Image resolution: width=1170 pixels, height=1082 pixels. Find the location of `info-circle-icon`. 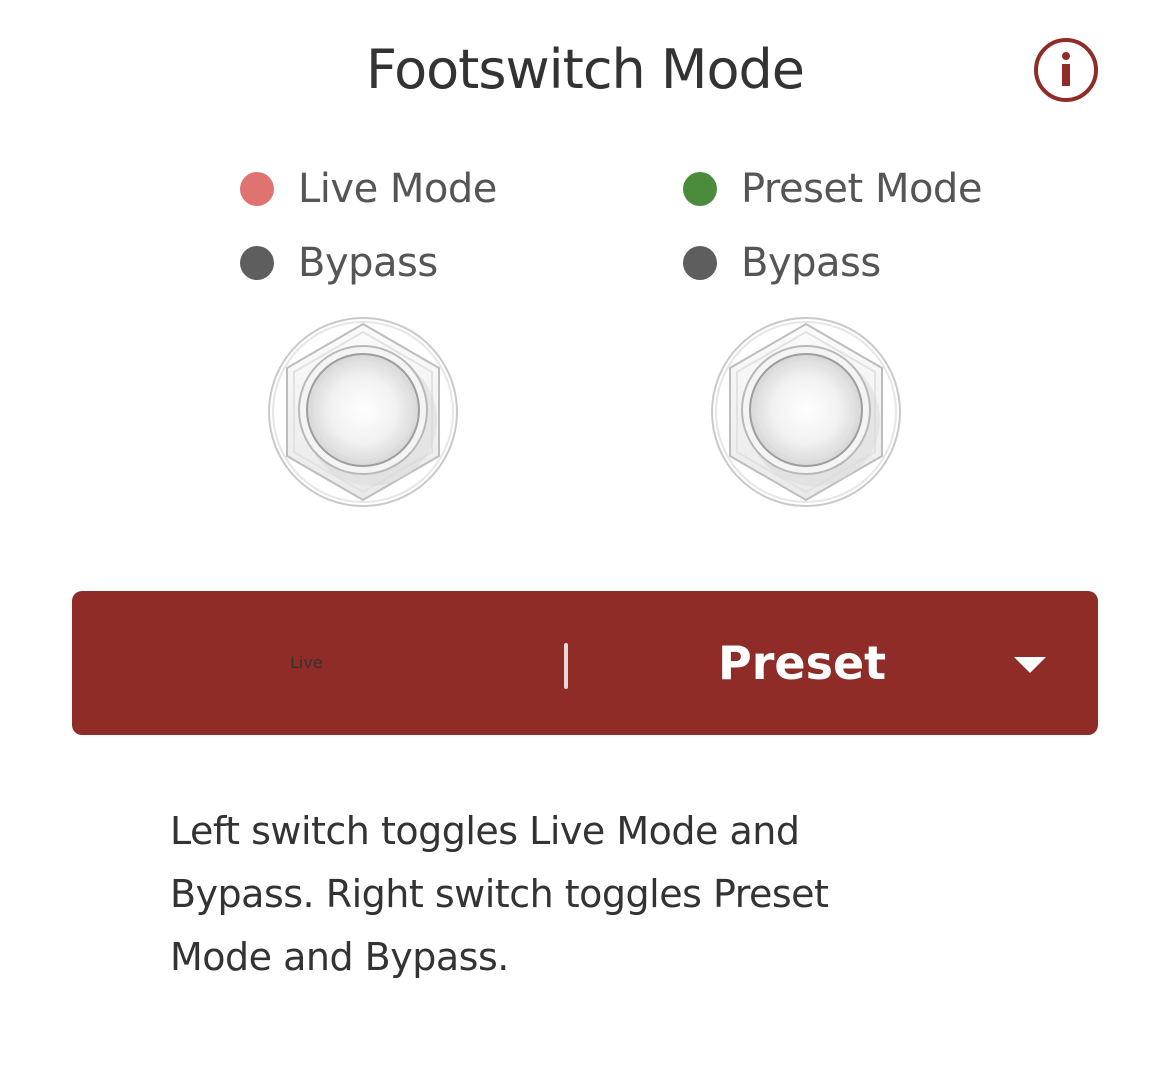

info-circle-icon is located at coordinates (1066, 69).